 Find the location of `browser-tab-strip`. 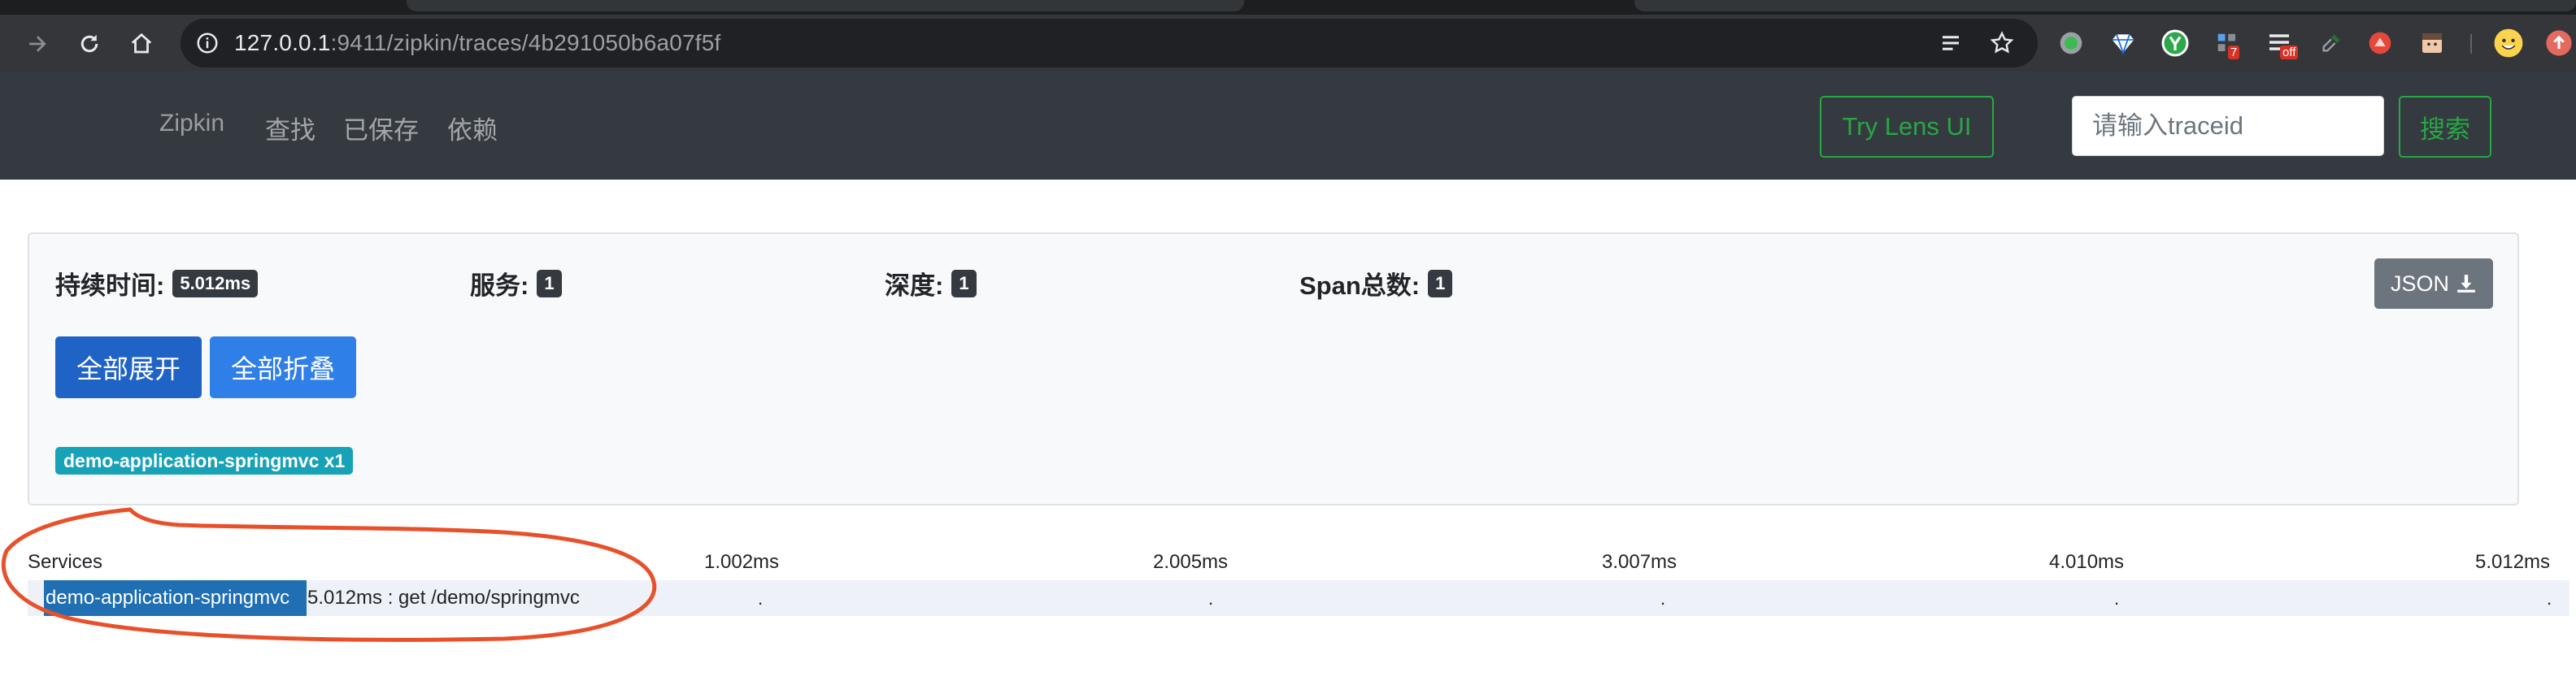

browser-tab-strip is located at coordinates (1288, 8).